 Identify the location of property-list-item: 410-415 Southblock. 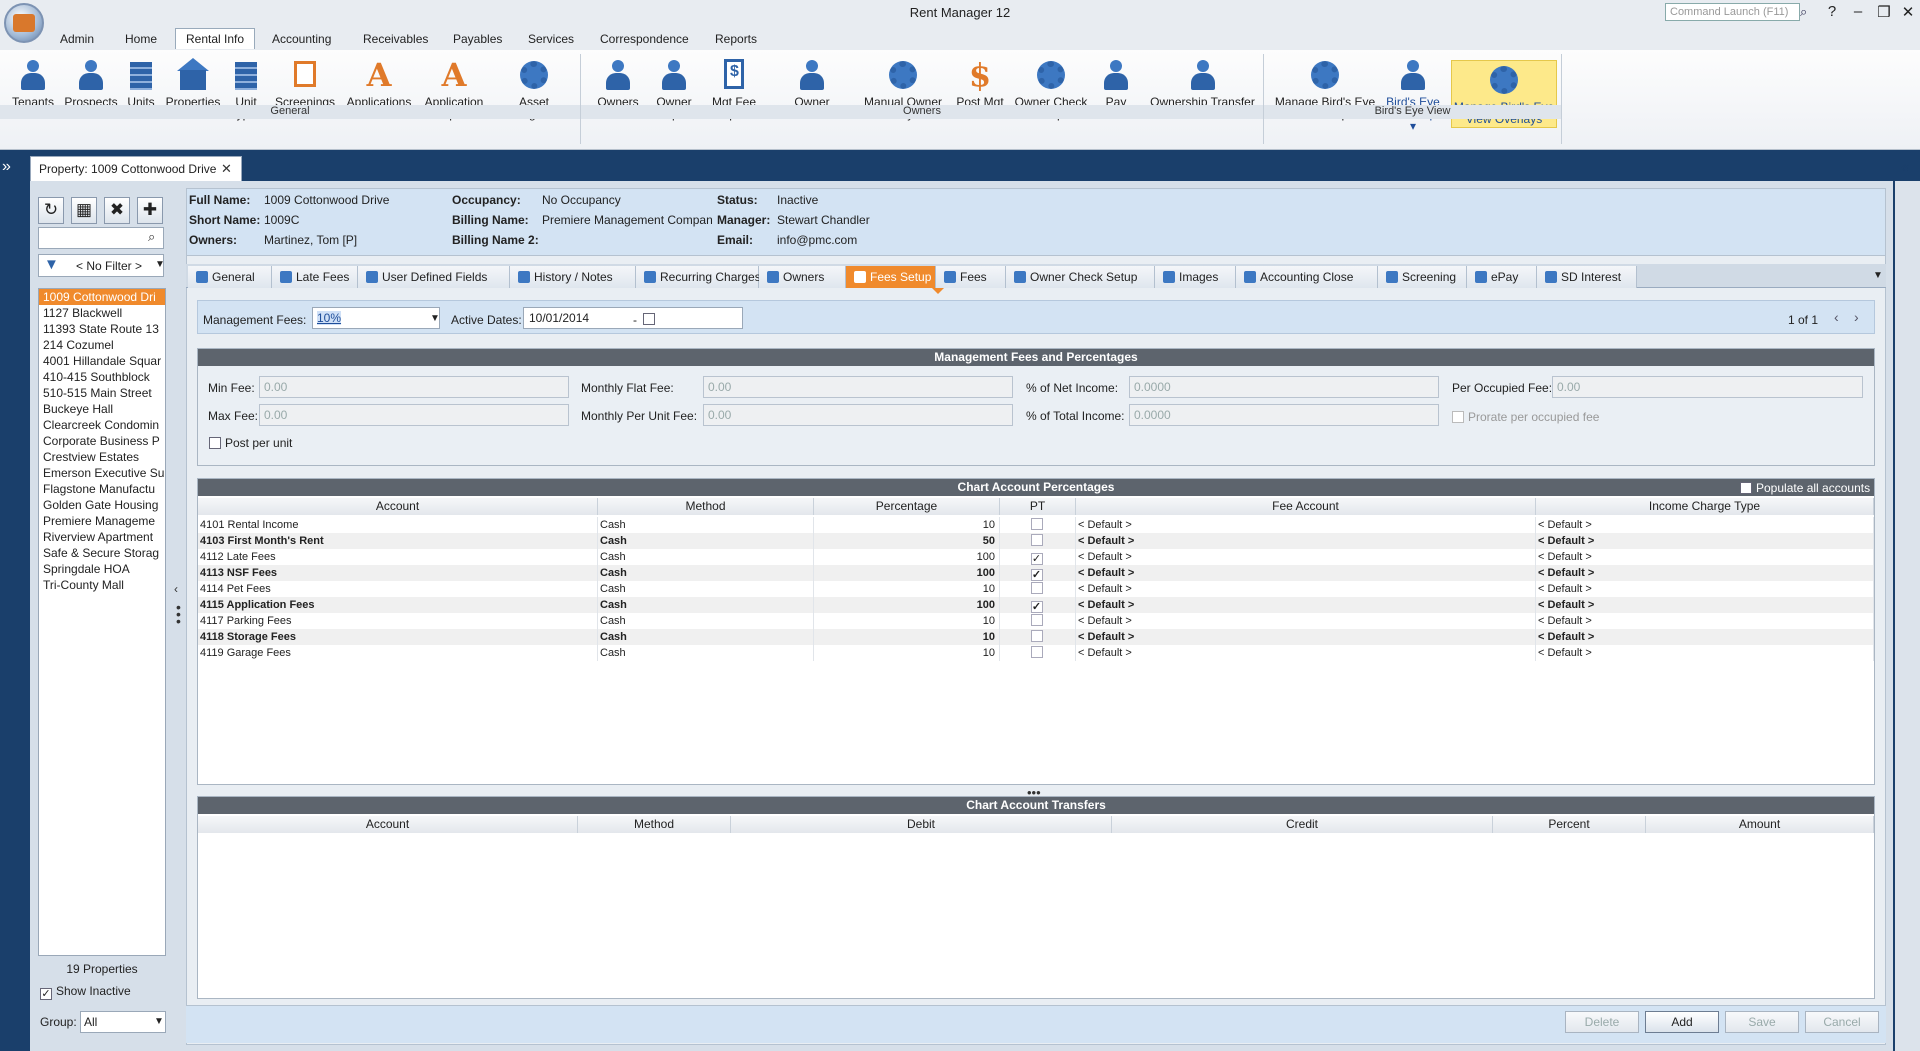
(102, 377).